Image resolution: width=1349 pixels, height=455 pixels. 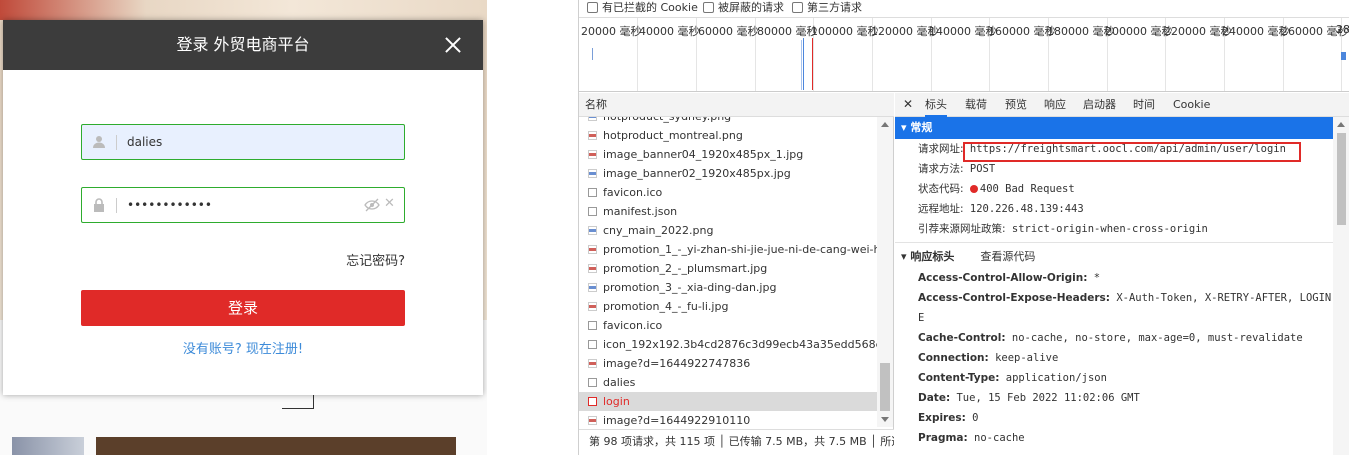 I want to click on eye-hidden-icon, so click(x=372, y=205).